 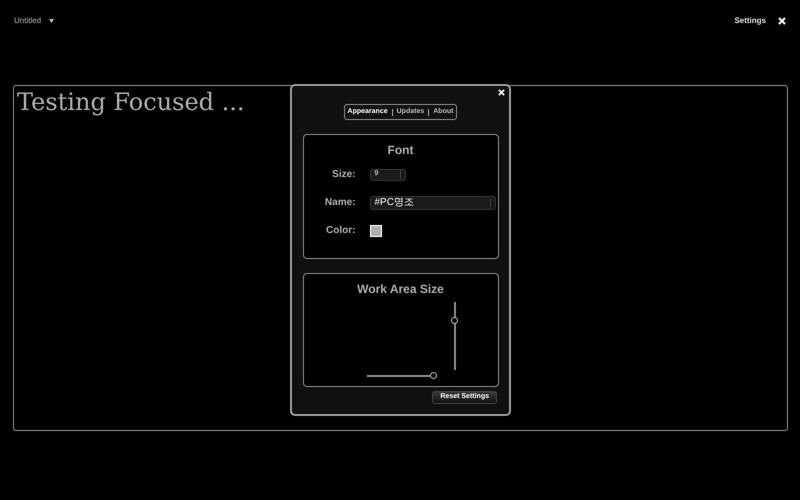 What do you see at coordinates (340, 231) in the screenshot?
I see `color-label: Color:` at bounding box center [340, 231].